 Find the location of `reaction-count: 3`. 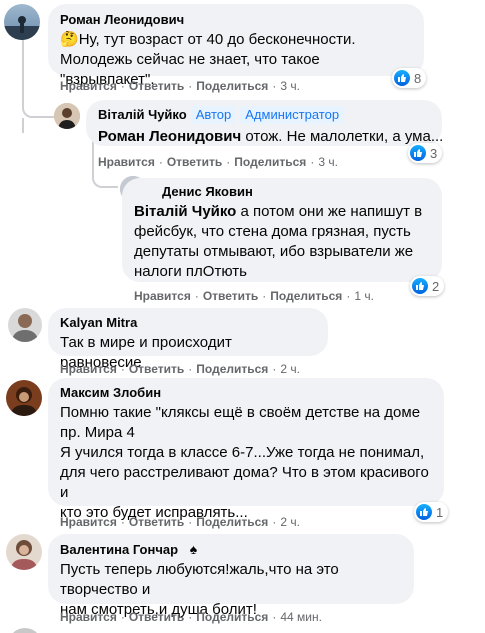

reaction-count: 3 is located at coordinates (425, 153).